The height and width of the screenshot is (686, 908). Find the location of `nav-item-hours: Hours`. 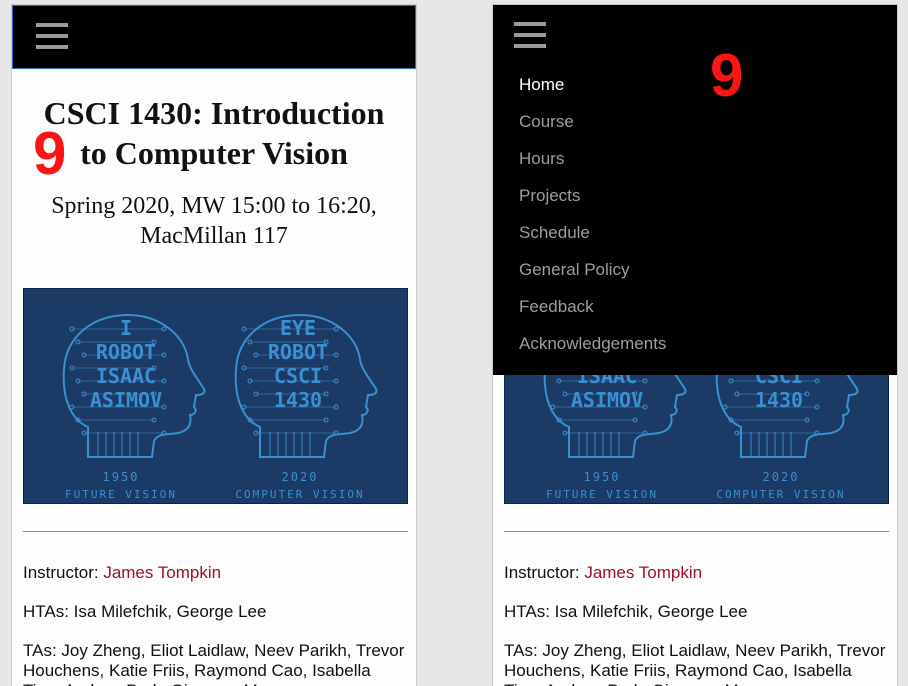

nav-item-hours: Hours is located at coordinates (592, 158).